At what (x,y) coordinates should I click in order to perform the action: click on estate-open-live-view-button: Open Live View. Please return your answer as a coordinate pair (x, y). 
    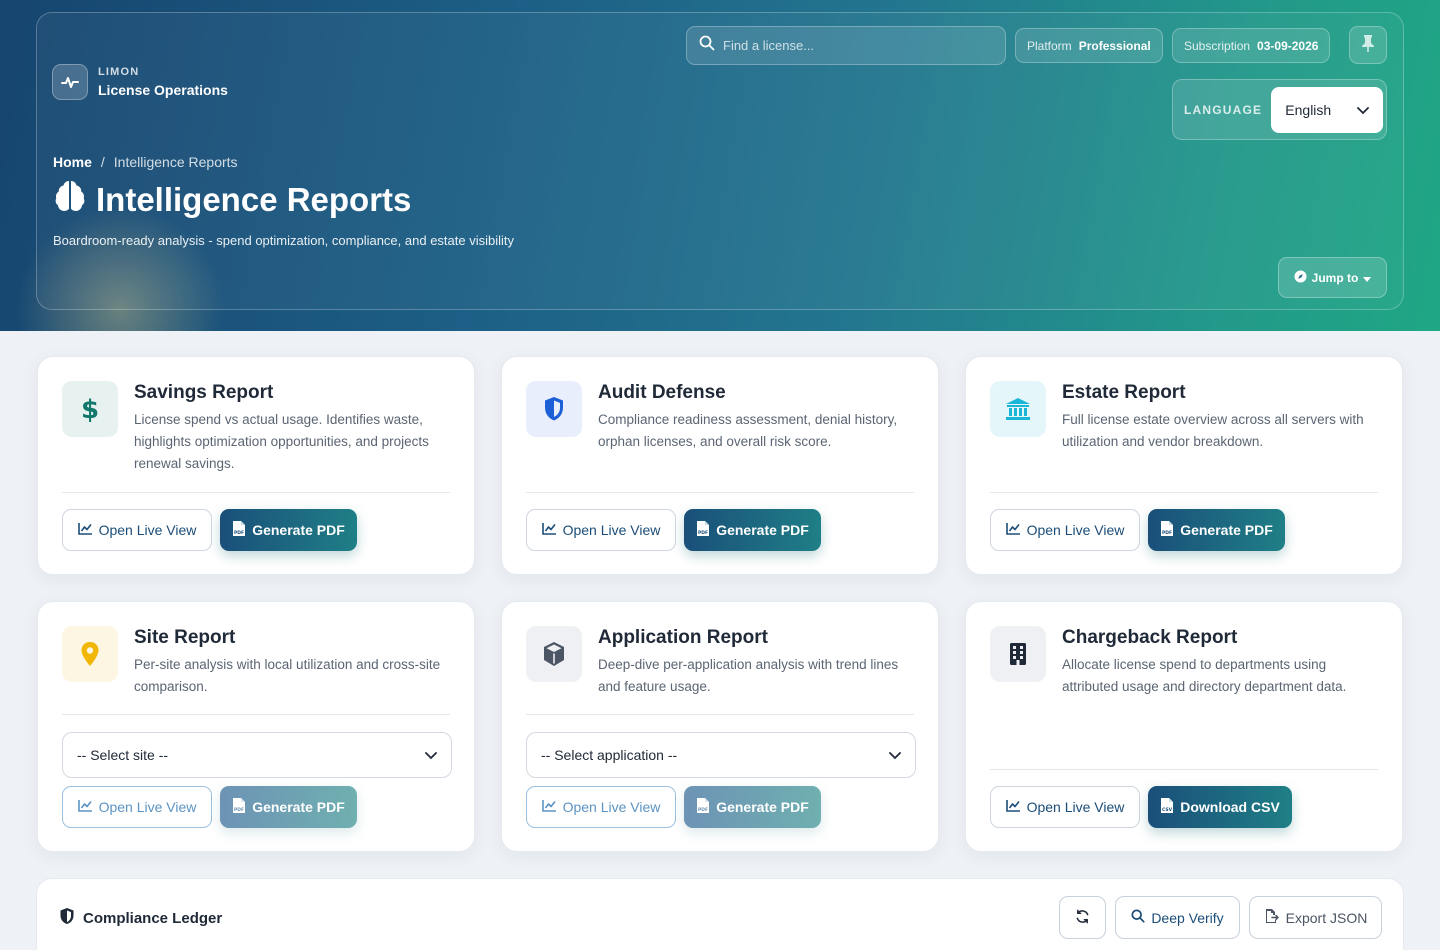
    Looking at the image, I should click on (1065, 530).